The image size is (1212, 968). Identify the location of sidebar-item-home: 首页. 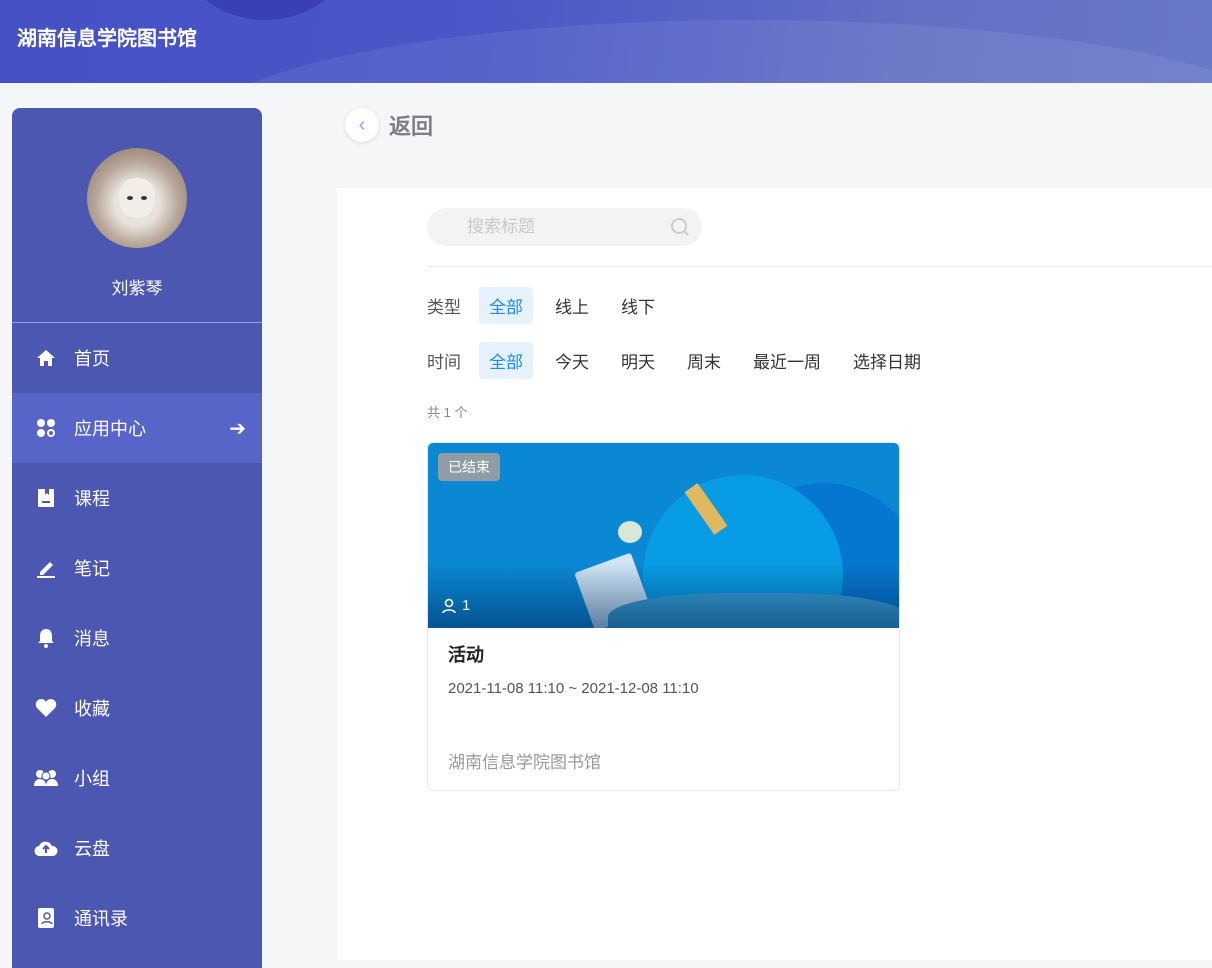
(137, 358).